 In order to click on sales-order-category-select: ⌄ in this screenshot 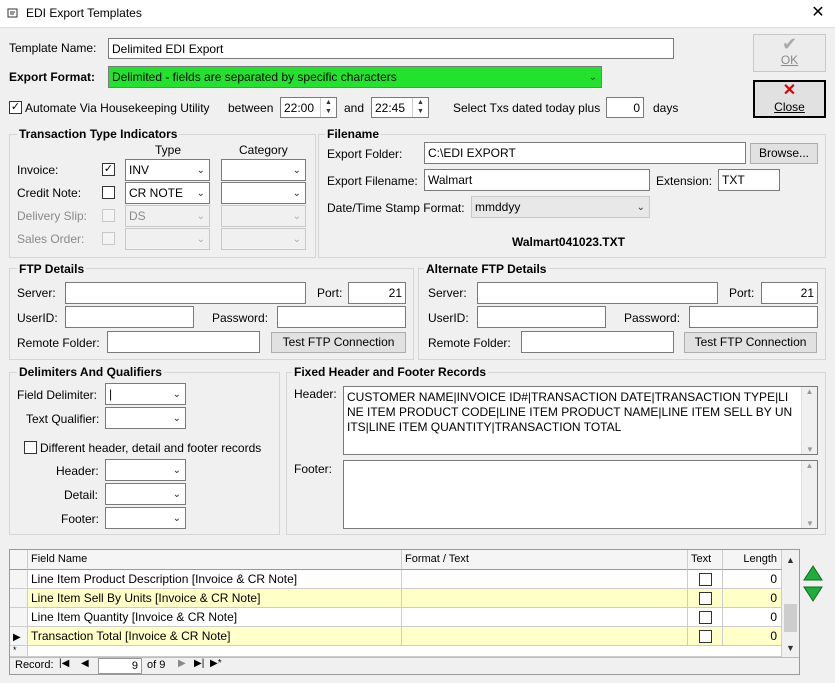, I will do `click(263, 239)`.